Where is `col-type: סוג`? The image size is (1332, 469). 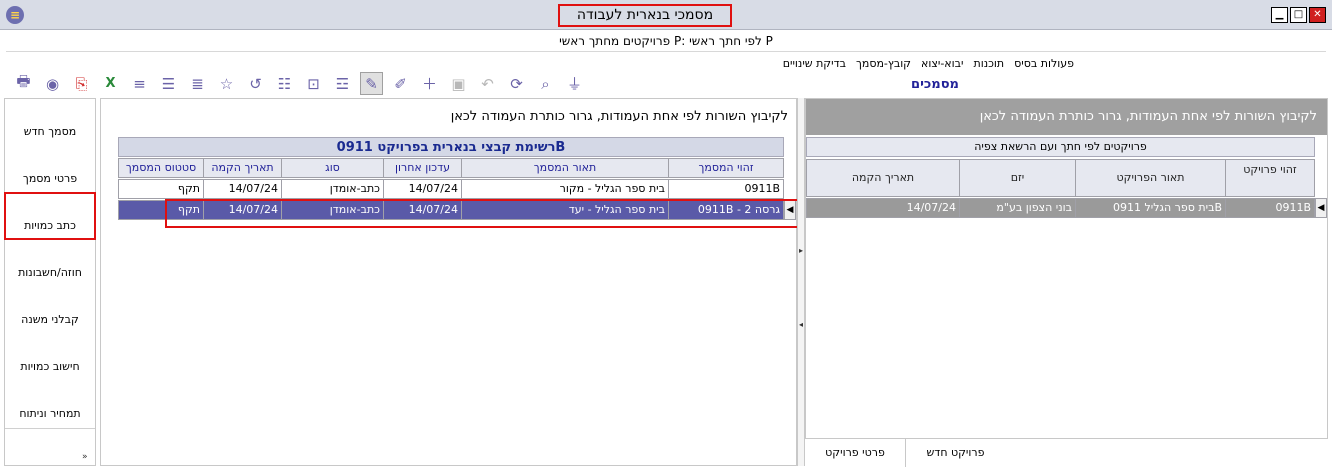 col-type: סוג is located at coordinates (332, 168).